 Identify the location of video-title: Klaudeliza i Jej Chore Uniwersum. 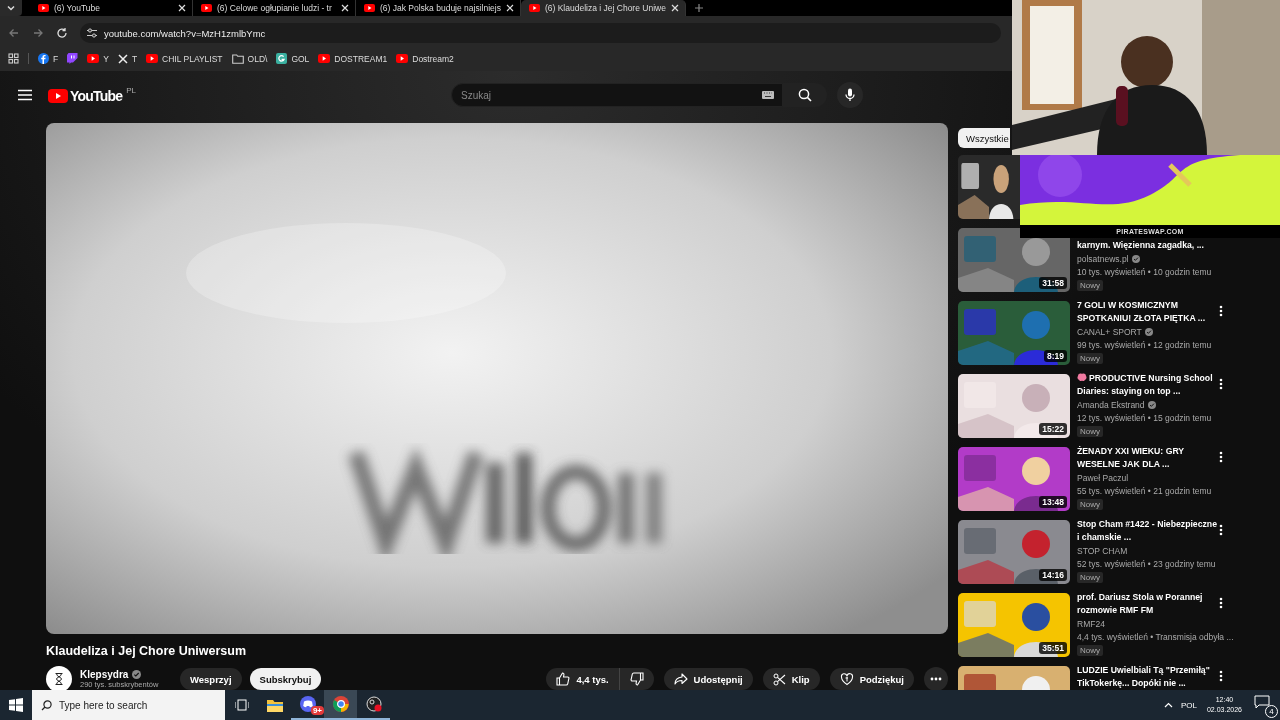
(147, 651).